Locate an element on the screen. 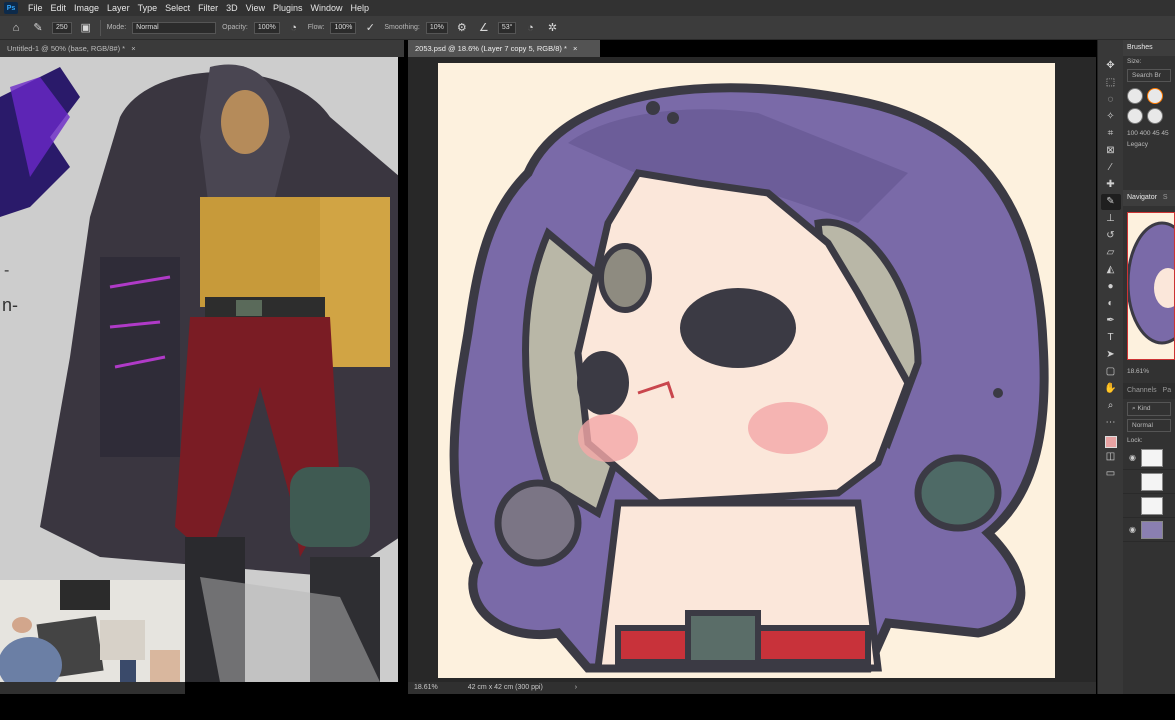  opacity-field: 100% is located at coordinates (266, 27).